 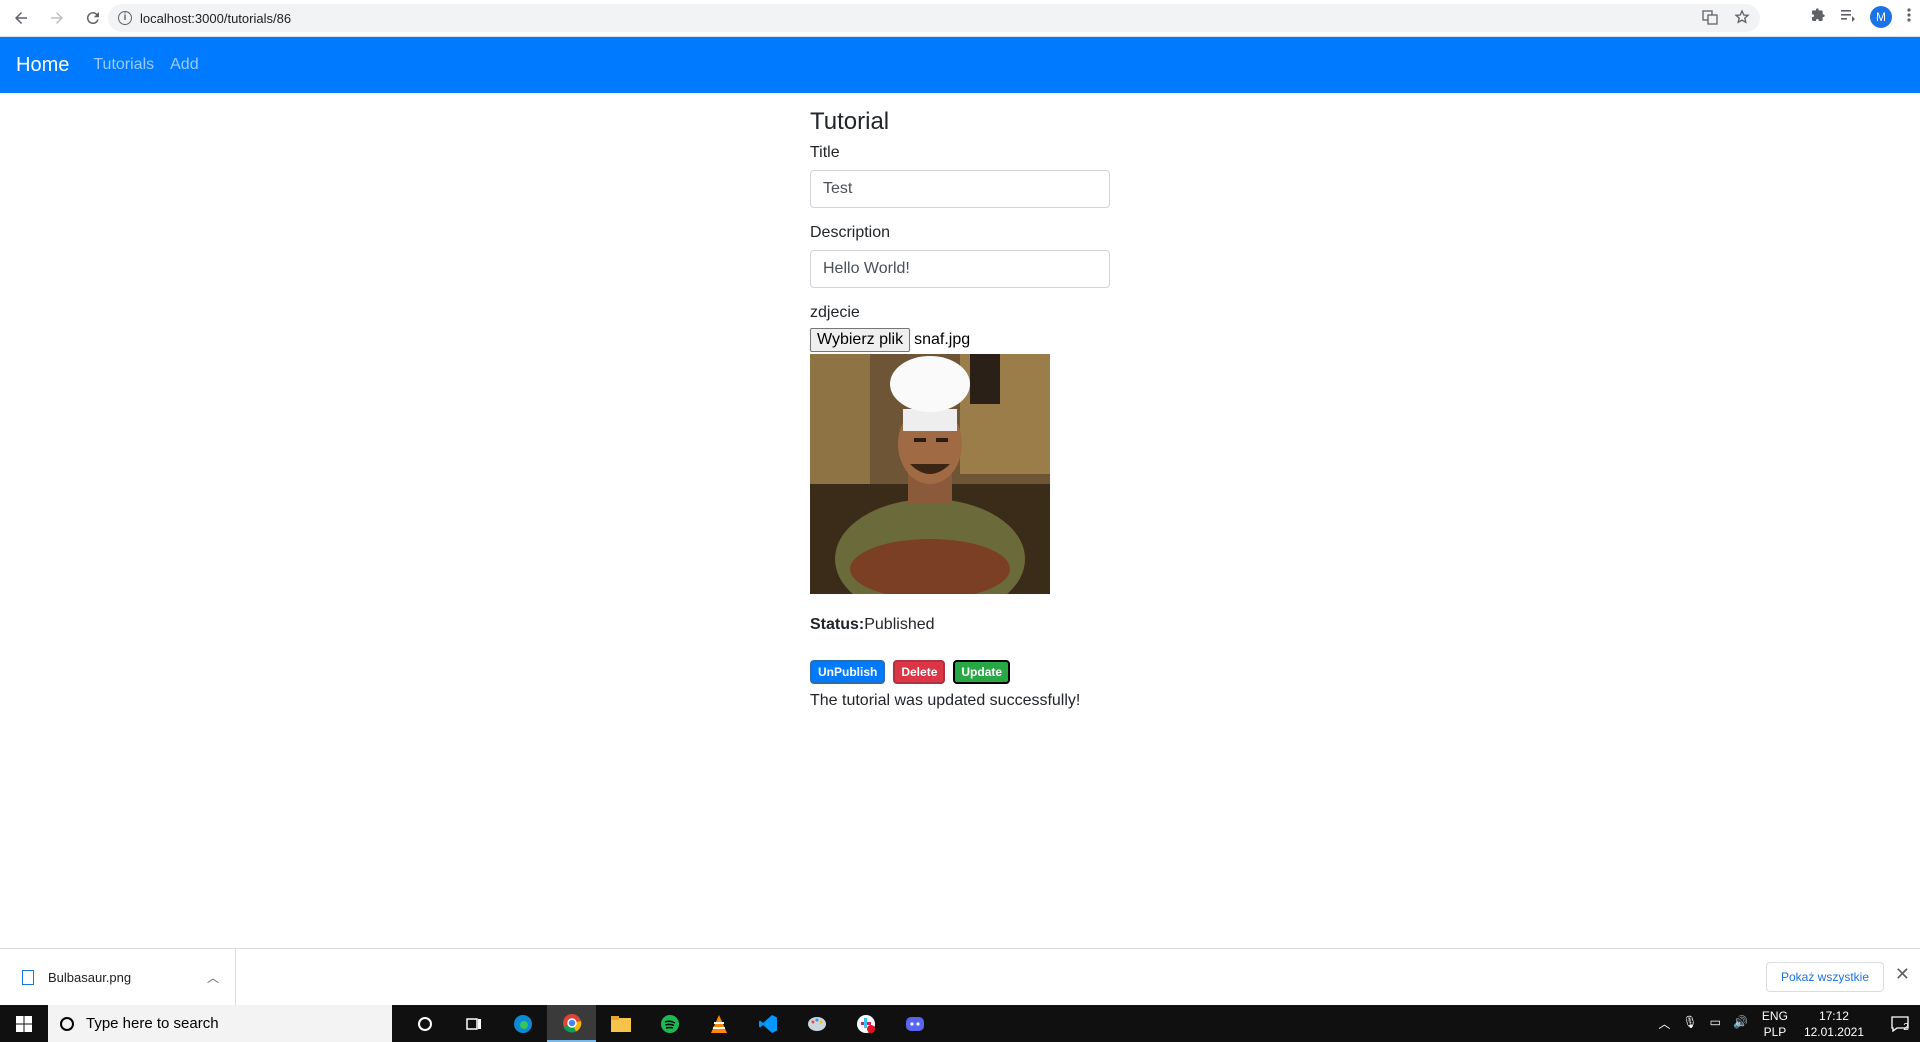 What do you see at coordinates (860, 340) in the screenshot?
I see `choose-file-button: Wybierz plik` at bounding box center [860, 340].